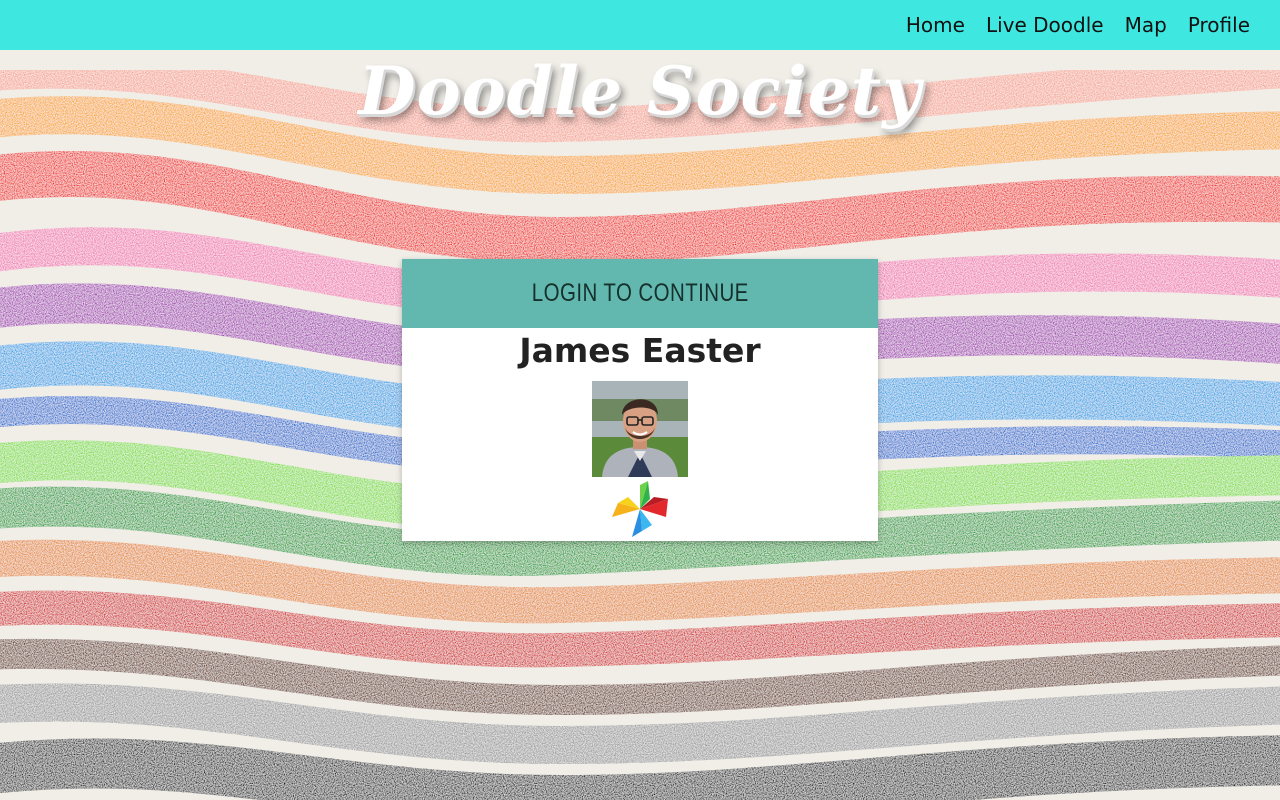 This screenshot has width=1280, height=800. I want to click on pinwheel-icon, so click(640, 509).